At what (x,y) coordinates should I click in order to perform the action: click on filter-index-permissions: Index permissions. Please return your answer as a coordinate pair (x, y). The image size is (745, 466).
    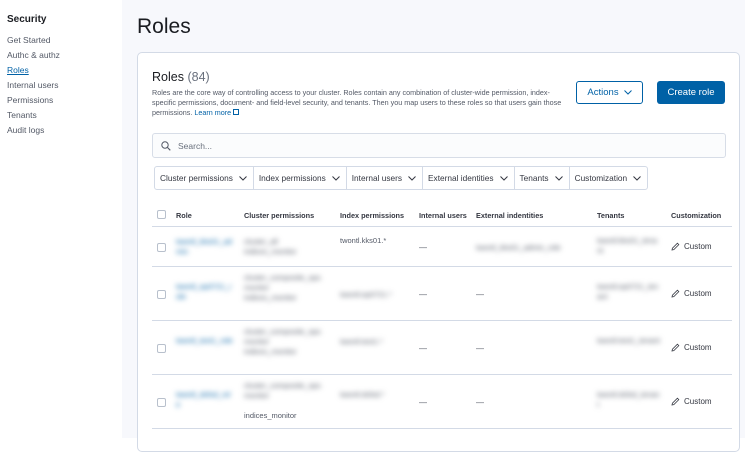
    Looking at the image, I should click on (300, 178).